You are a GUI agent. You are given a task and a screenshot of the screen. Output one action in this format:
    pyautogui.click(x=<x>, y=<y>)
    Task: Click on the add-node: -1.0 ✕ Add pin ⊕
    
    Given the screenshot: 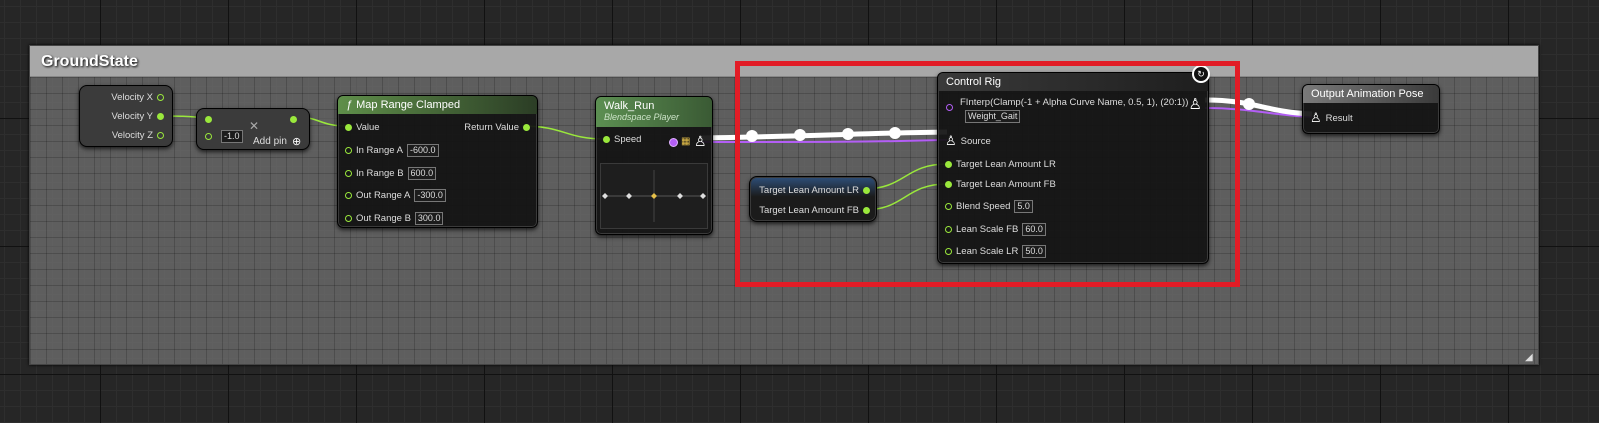 What is the action you would take?
    pyautogui.click(x=253, y=129)
    